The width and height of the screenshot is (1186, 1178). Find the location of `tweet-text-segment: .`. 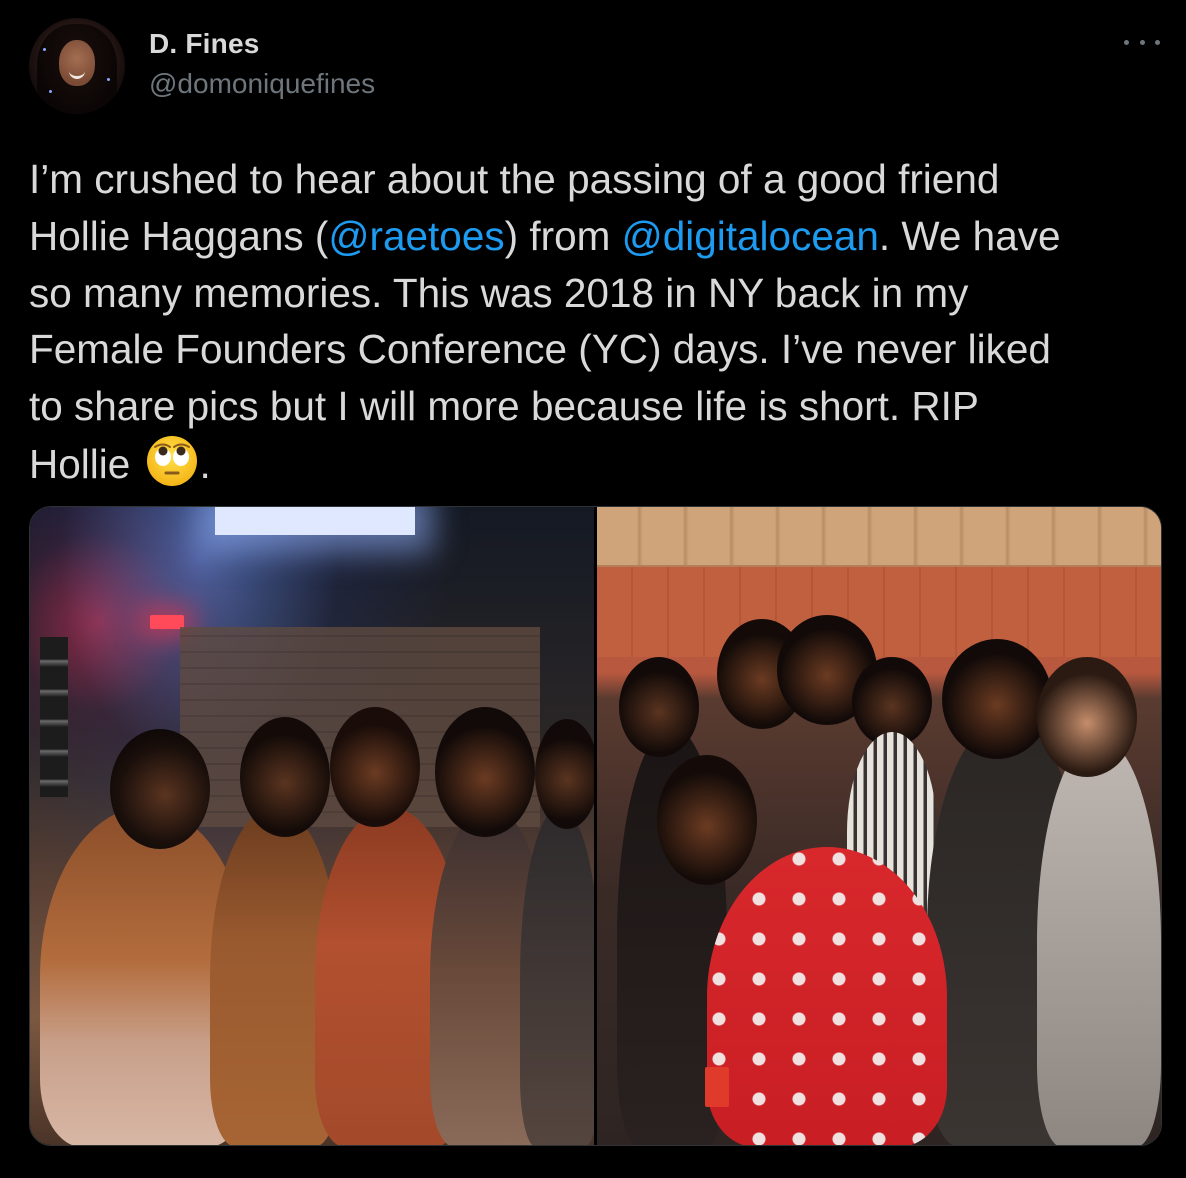

tweet-text-segment: . is located at coordinates (205, 463).